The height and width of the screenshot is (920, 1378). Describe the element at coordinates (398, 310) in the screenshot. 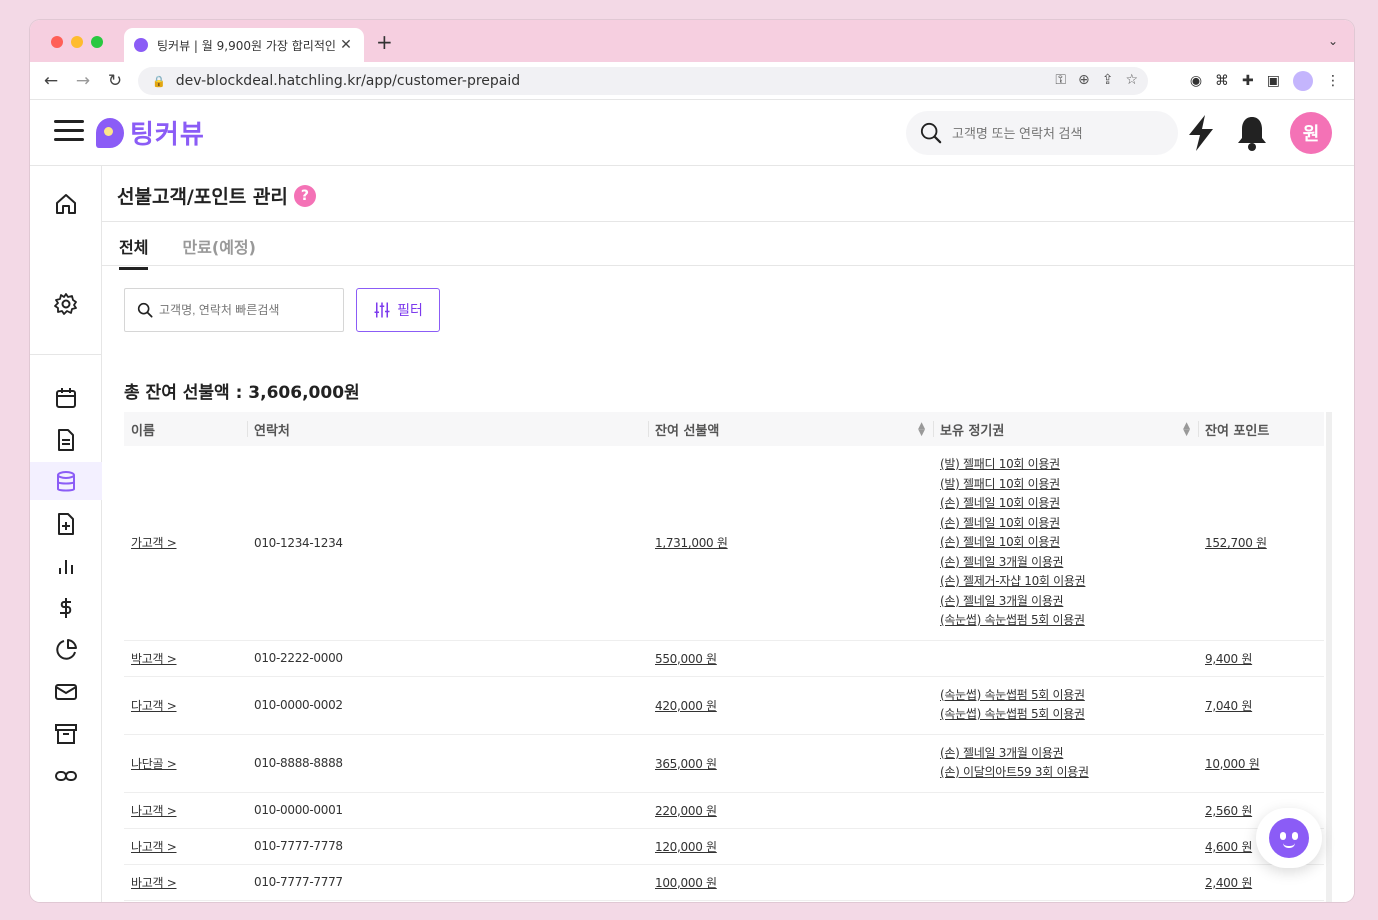

I see `filter-button: 필터` at that location.